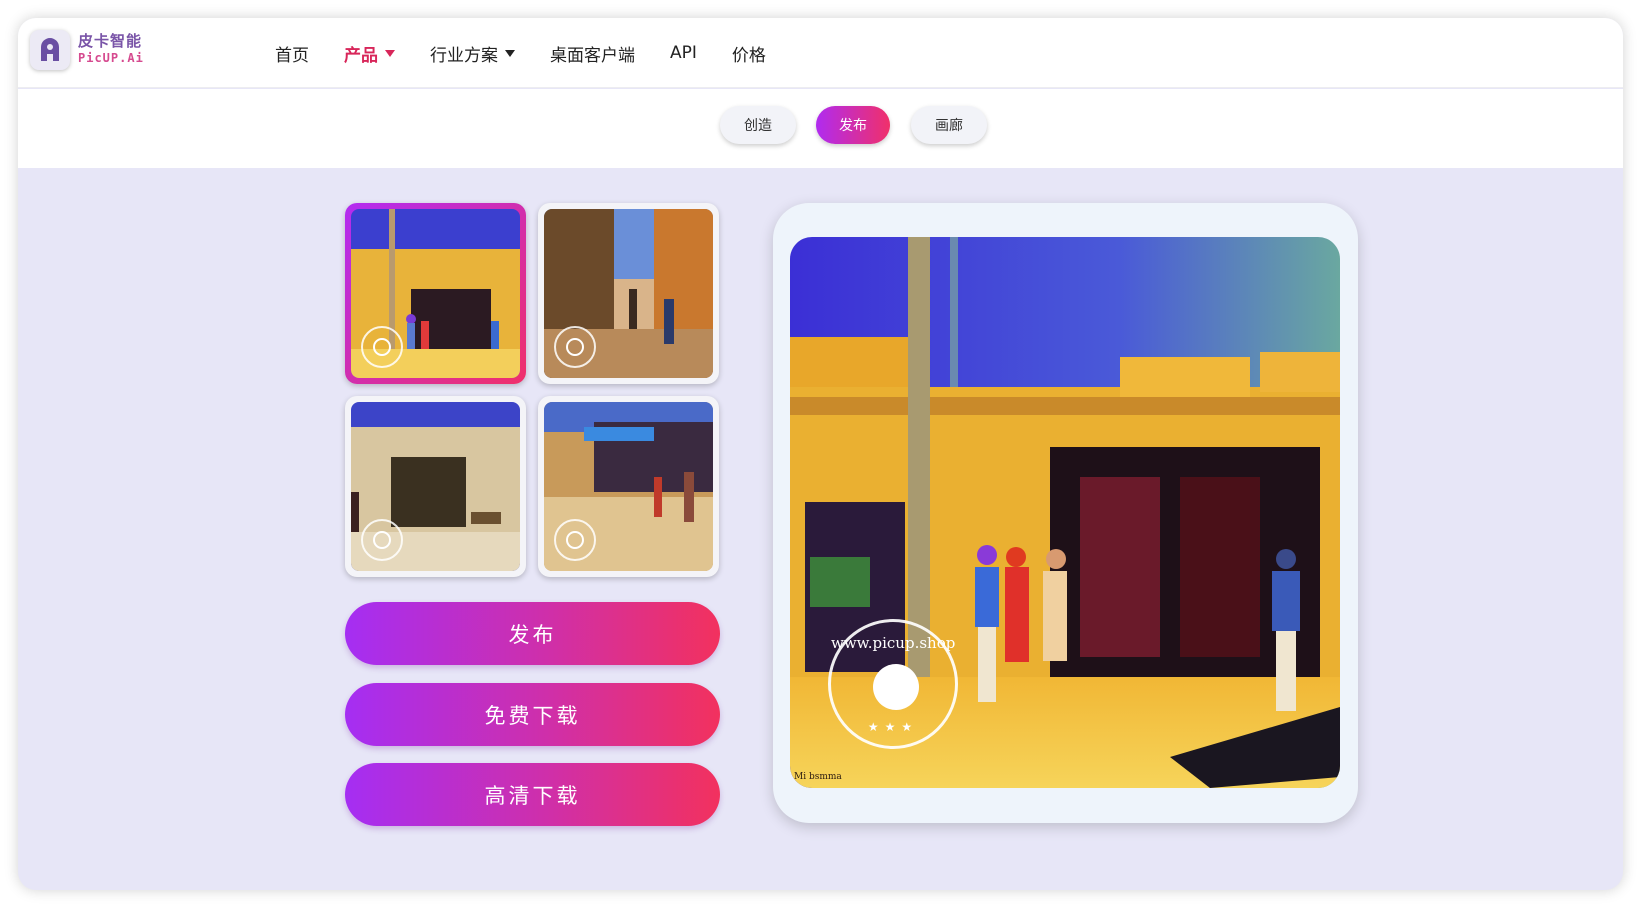 The width and height of the screenshot is (1641, 908). I want to click on nav-home: 首页, so click(292, 53).